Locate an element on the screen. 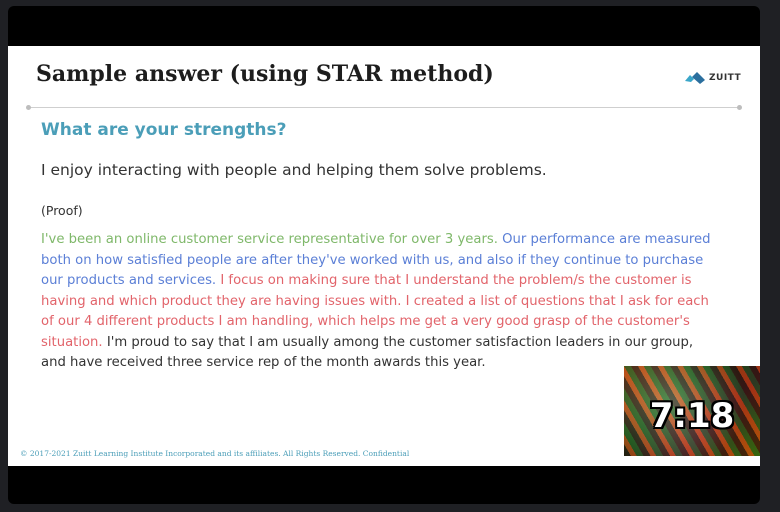  proof-label: (Proof) is located at coordinates (62, 210).